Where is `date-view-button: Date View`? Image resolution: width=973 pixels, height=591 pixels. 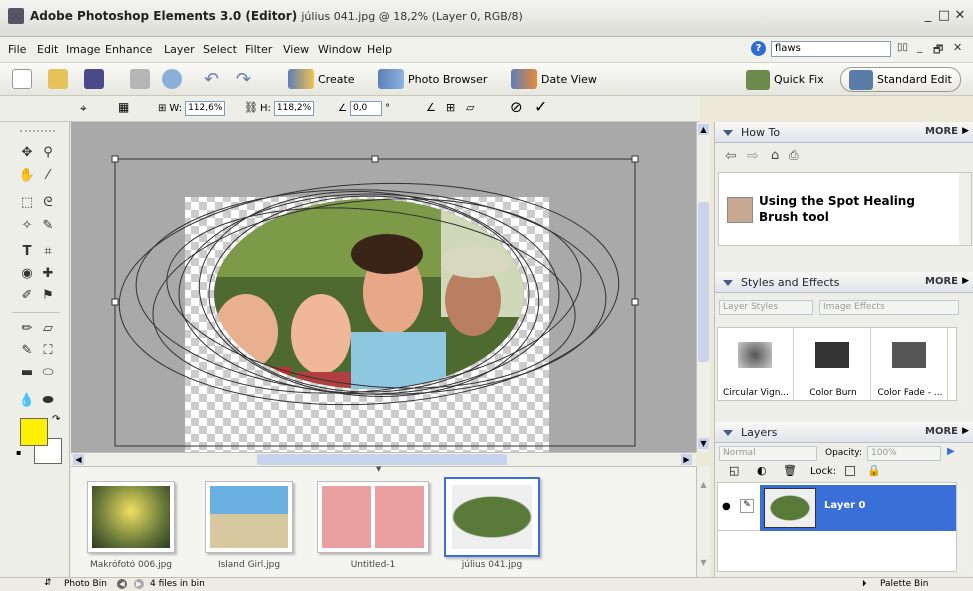
date-view-button: Date View is located at coordinates (554, 79).